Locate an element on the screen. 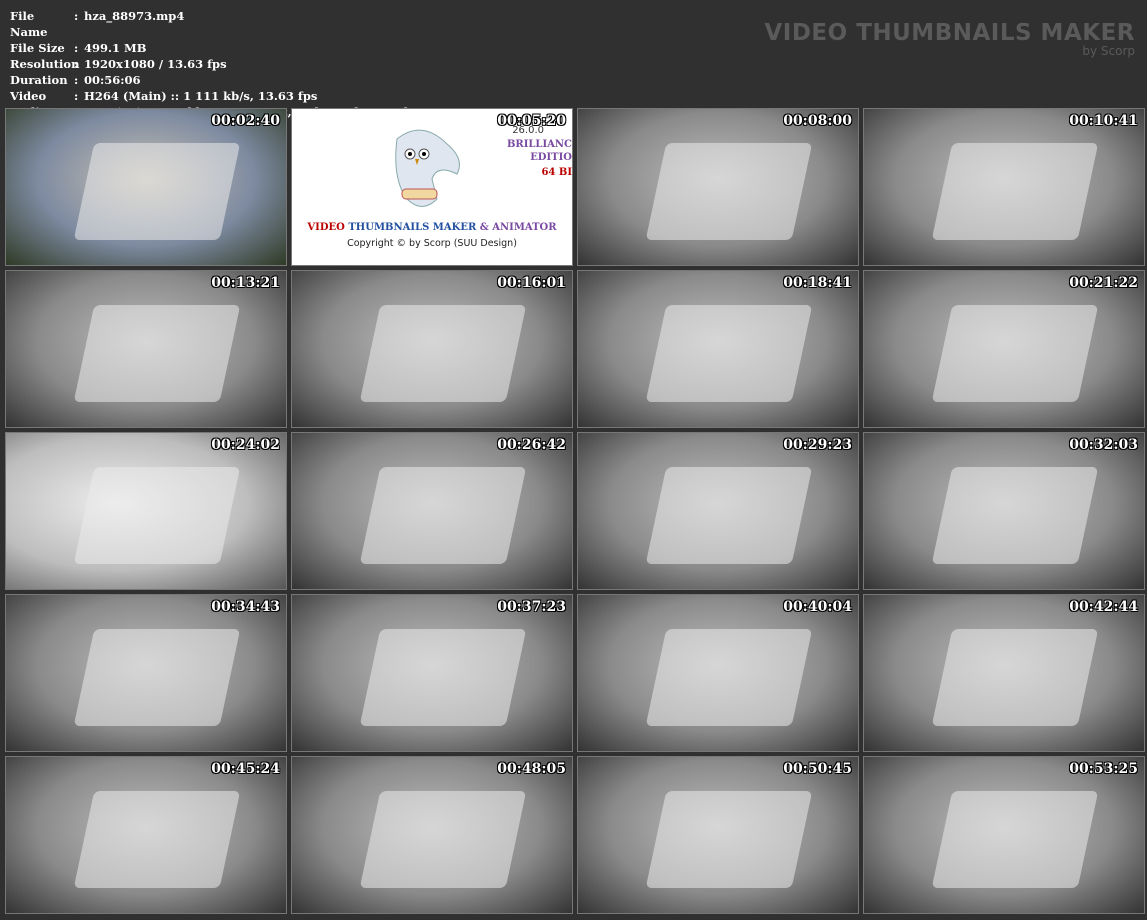 The height and width of the screenshot is (920, 1147). thumbnail: 00:32:03 is located at coordinates (1004, 511).